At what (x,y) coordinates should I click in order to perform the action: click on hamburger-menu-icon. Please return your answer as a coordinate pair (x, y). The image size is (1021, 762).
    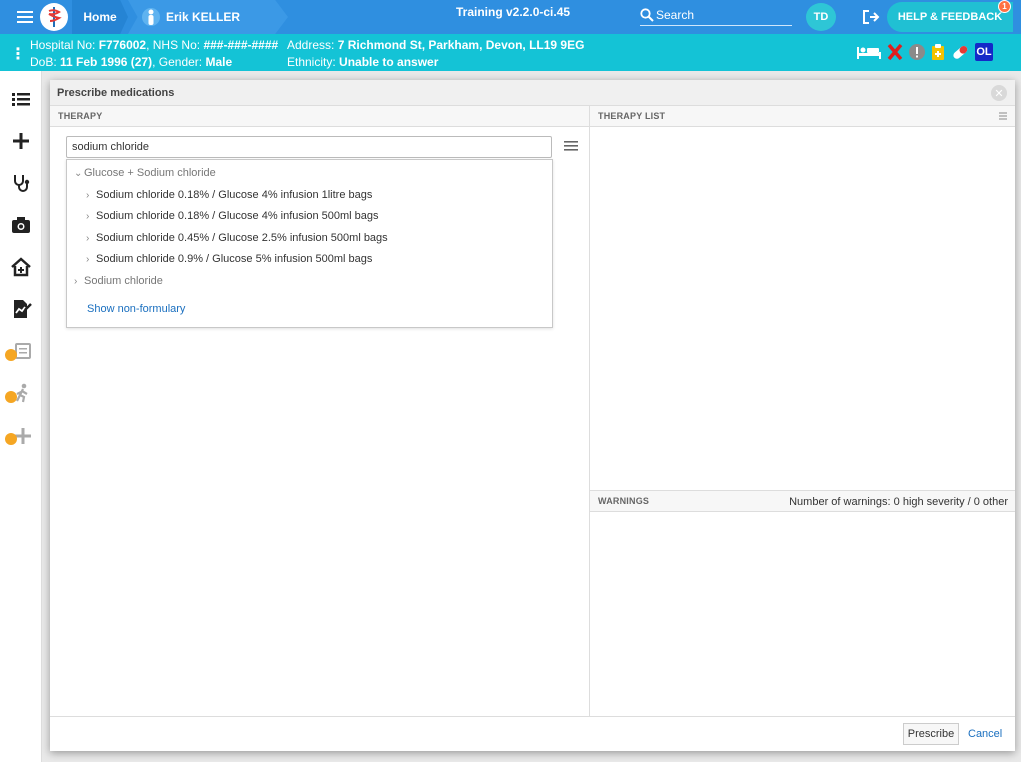
    Looking at the image, I should click on (25, 17).